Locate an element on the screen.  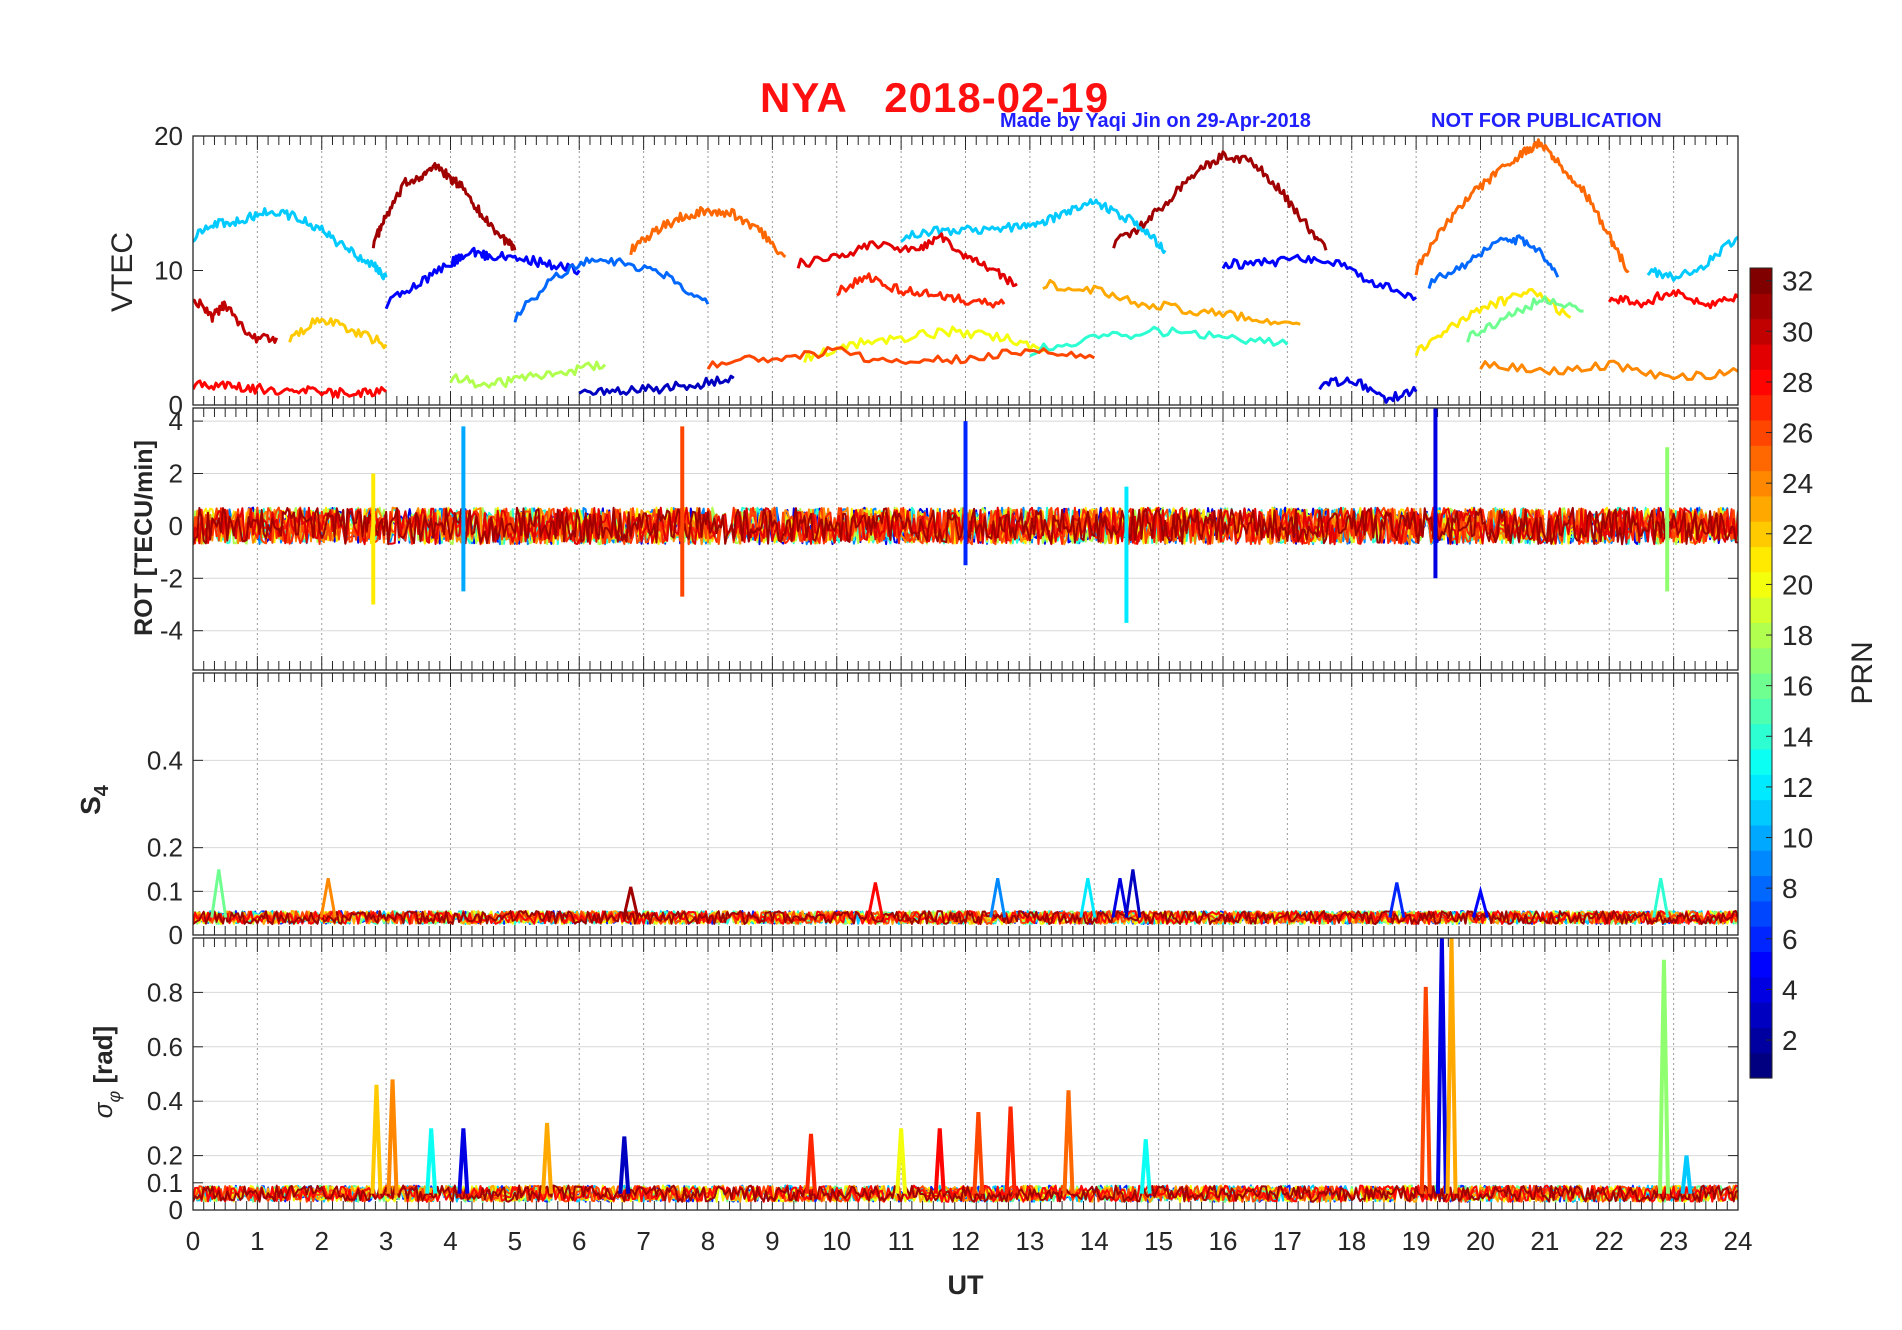
colorbar-tick-label: 6 is located at coordinates (1790, 939).